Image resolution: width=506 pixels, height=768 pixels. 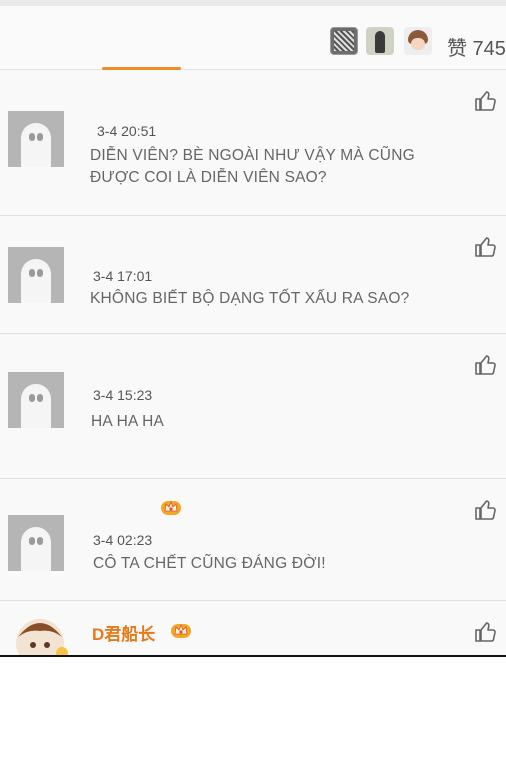 I want to click on comment-text-line: CÔ TA CHẾT CŨNG ĐÁNG ĐỜI!, so click(x=209, y=563).